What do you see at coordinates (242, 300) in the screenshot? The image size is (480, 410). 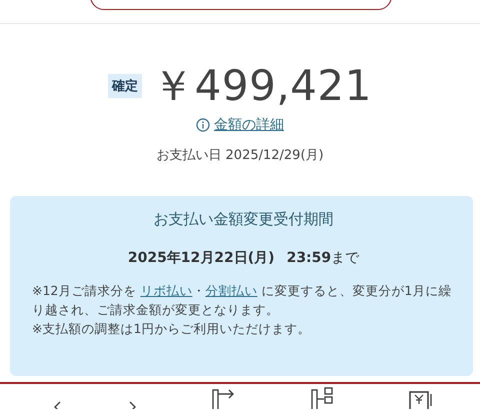 I see `note-text: ※12月ご請求分を リボ払い・分割払い に変更すると、変更分が1月に繰り越され、ご請求金額が変更となります。` at bounding box center [242, 300].